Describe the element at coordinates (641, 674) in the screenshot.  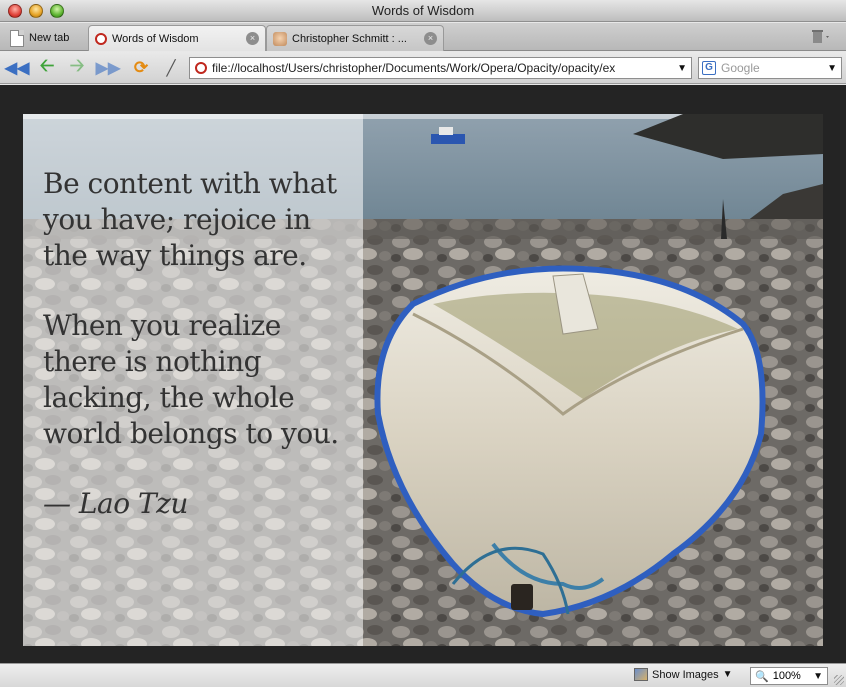
I see `image-icon` at that location.